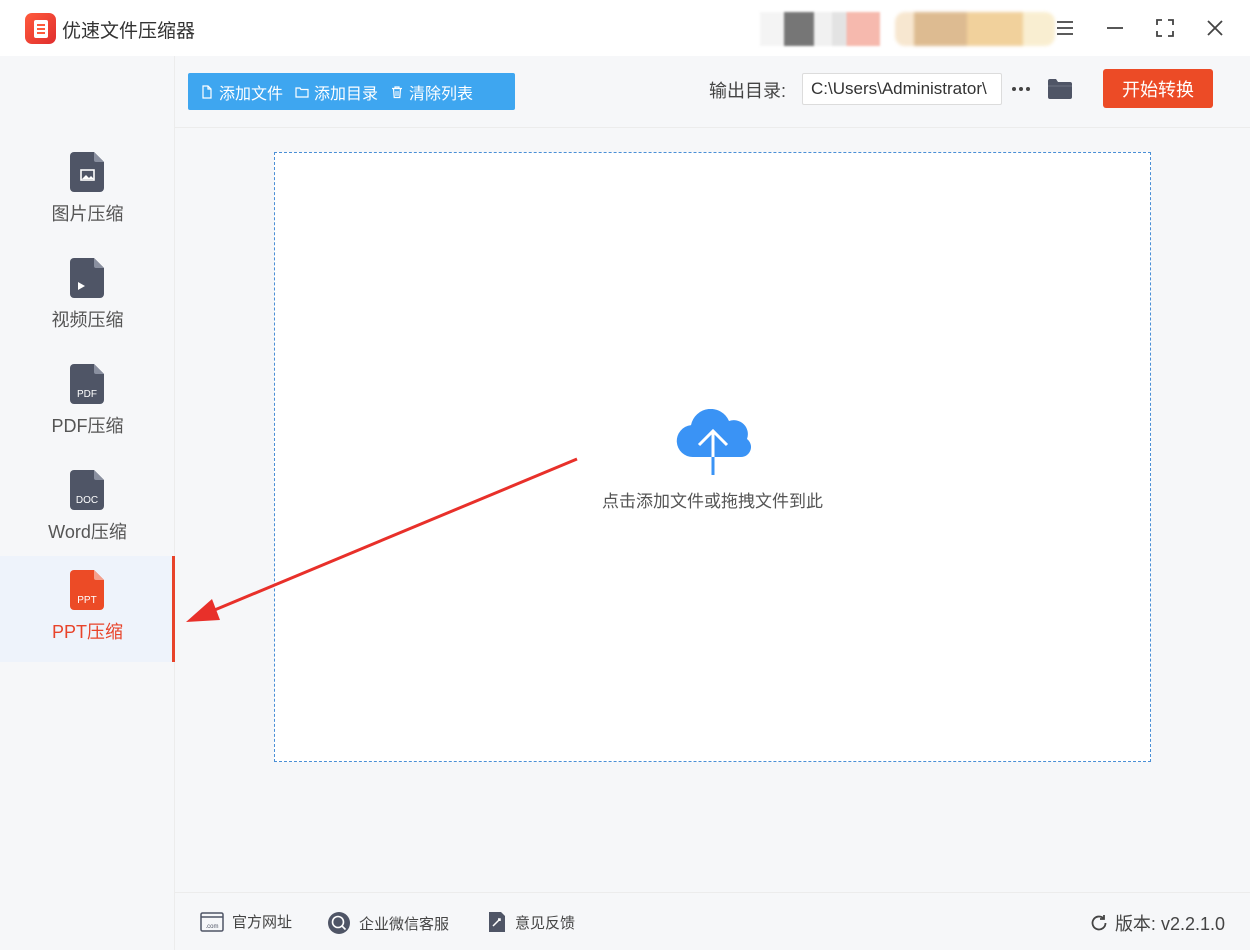 The width and height of the screenshot is (1250, 950). I want to click on sidebar-item-video: 视频压缩, so click(87, 297).